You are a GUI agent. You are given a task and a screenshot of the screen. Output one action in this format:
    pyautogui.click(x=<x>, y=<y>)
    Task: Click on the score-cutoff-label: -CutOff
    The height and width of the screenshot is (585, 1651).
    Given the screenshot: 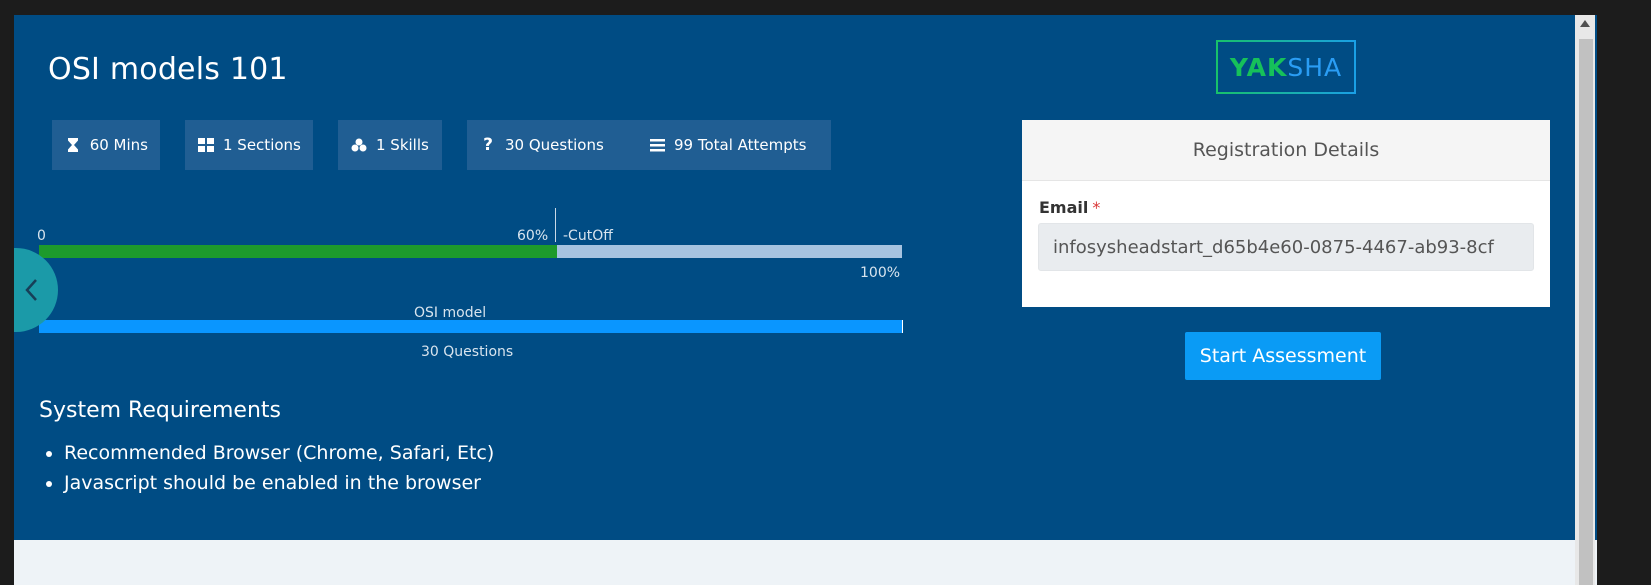 What is the action you would take?
    pyautogui.click(x=588, y=236)
    